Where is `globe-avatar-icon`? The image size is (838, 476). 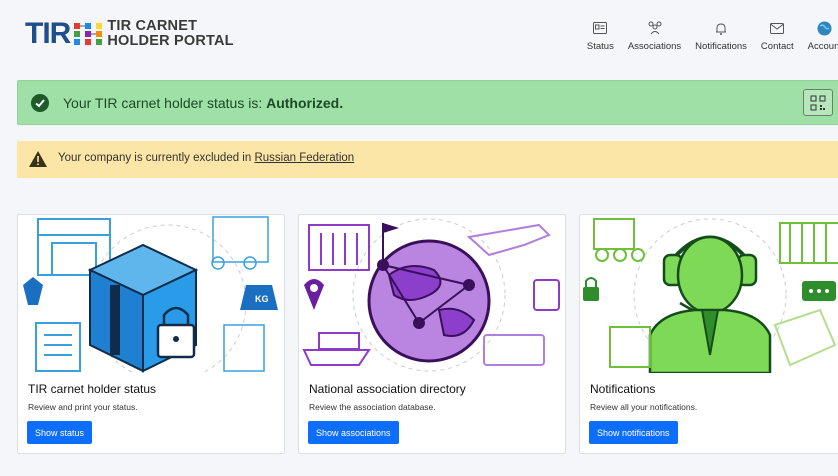 globe-avatar-icon is located at coordinates (824, 28).